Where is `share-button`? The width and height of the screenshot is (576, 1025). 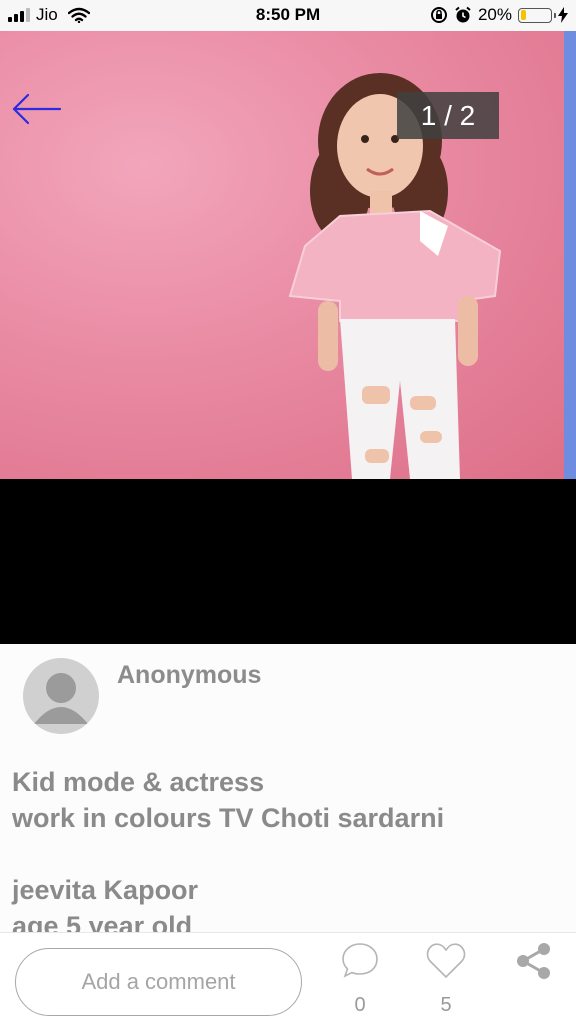 share-button is located at coordinates (533, 963).